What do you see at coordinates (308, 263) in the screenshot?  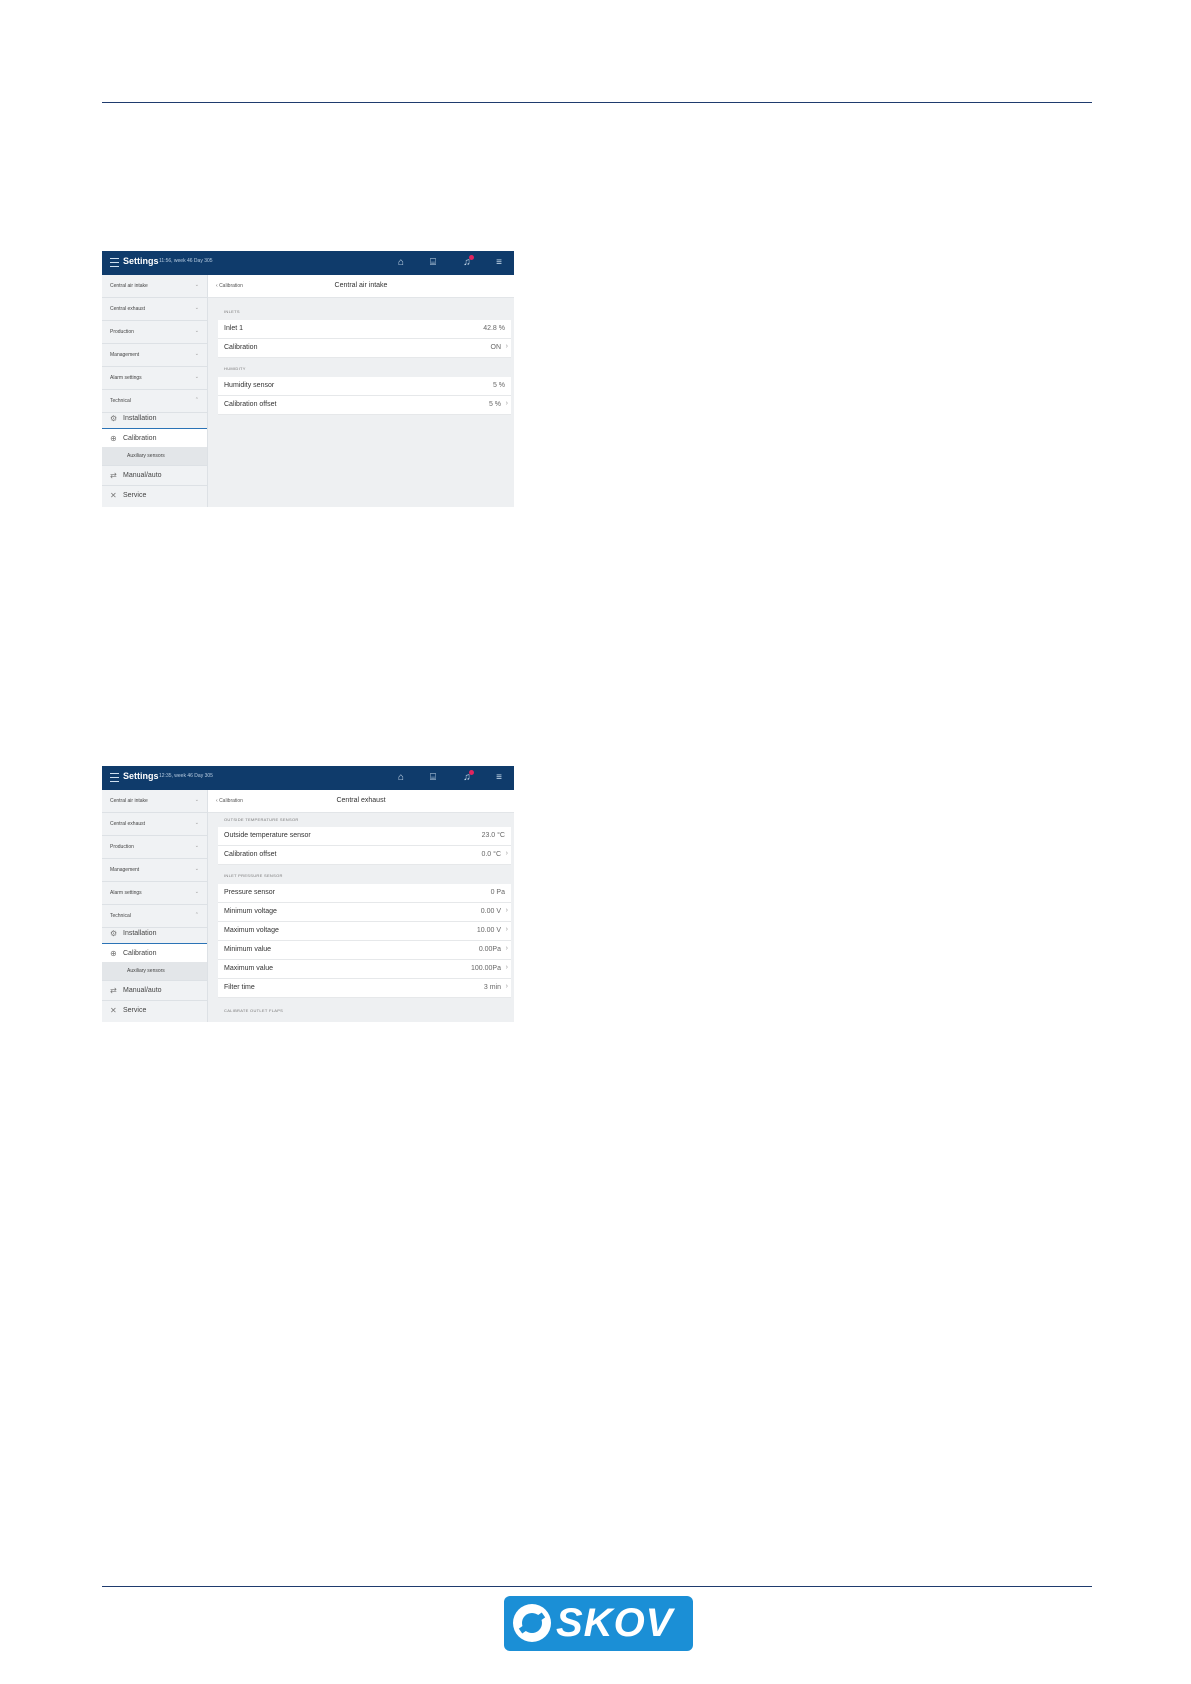 I see `top-bar: Settings 11:56, week 46 Day 305 ⌂ ⌸ ♫ ≡` at bounding box center [308, 263].